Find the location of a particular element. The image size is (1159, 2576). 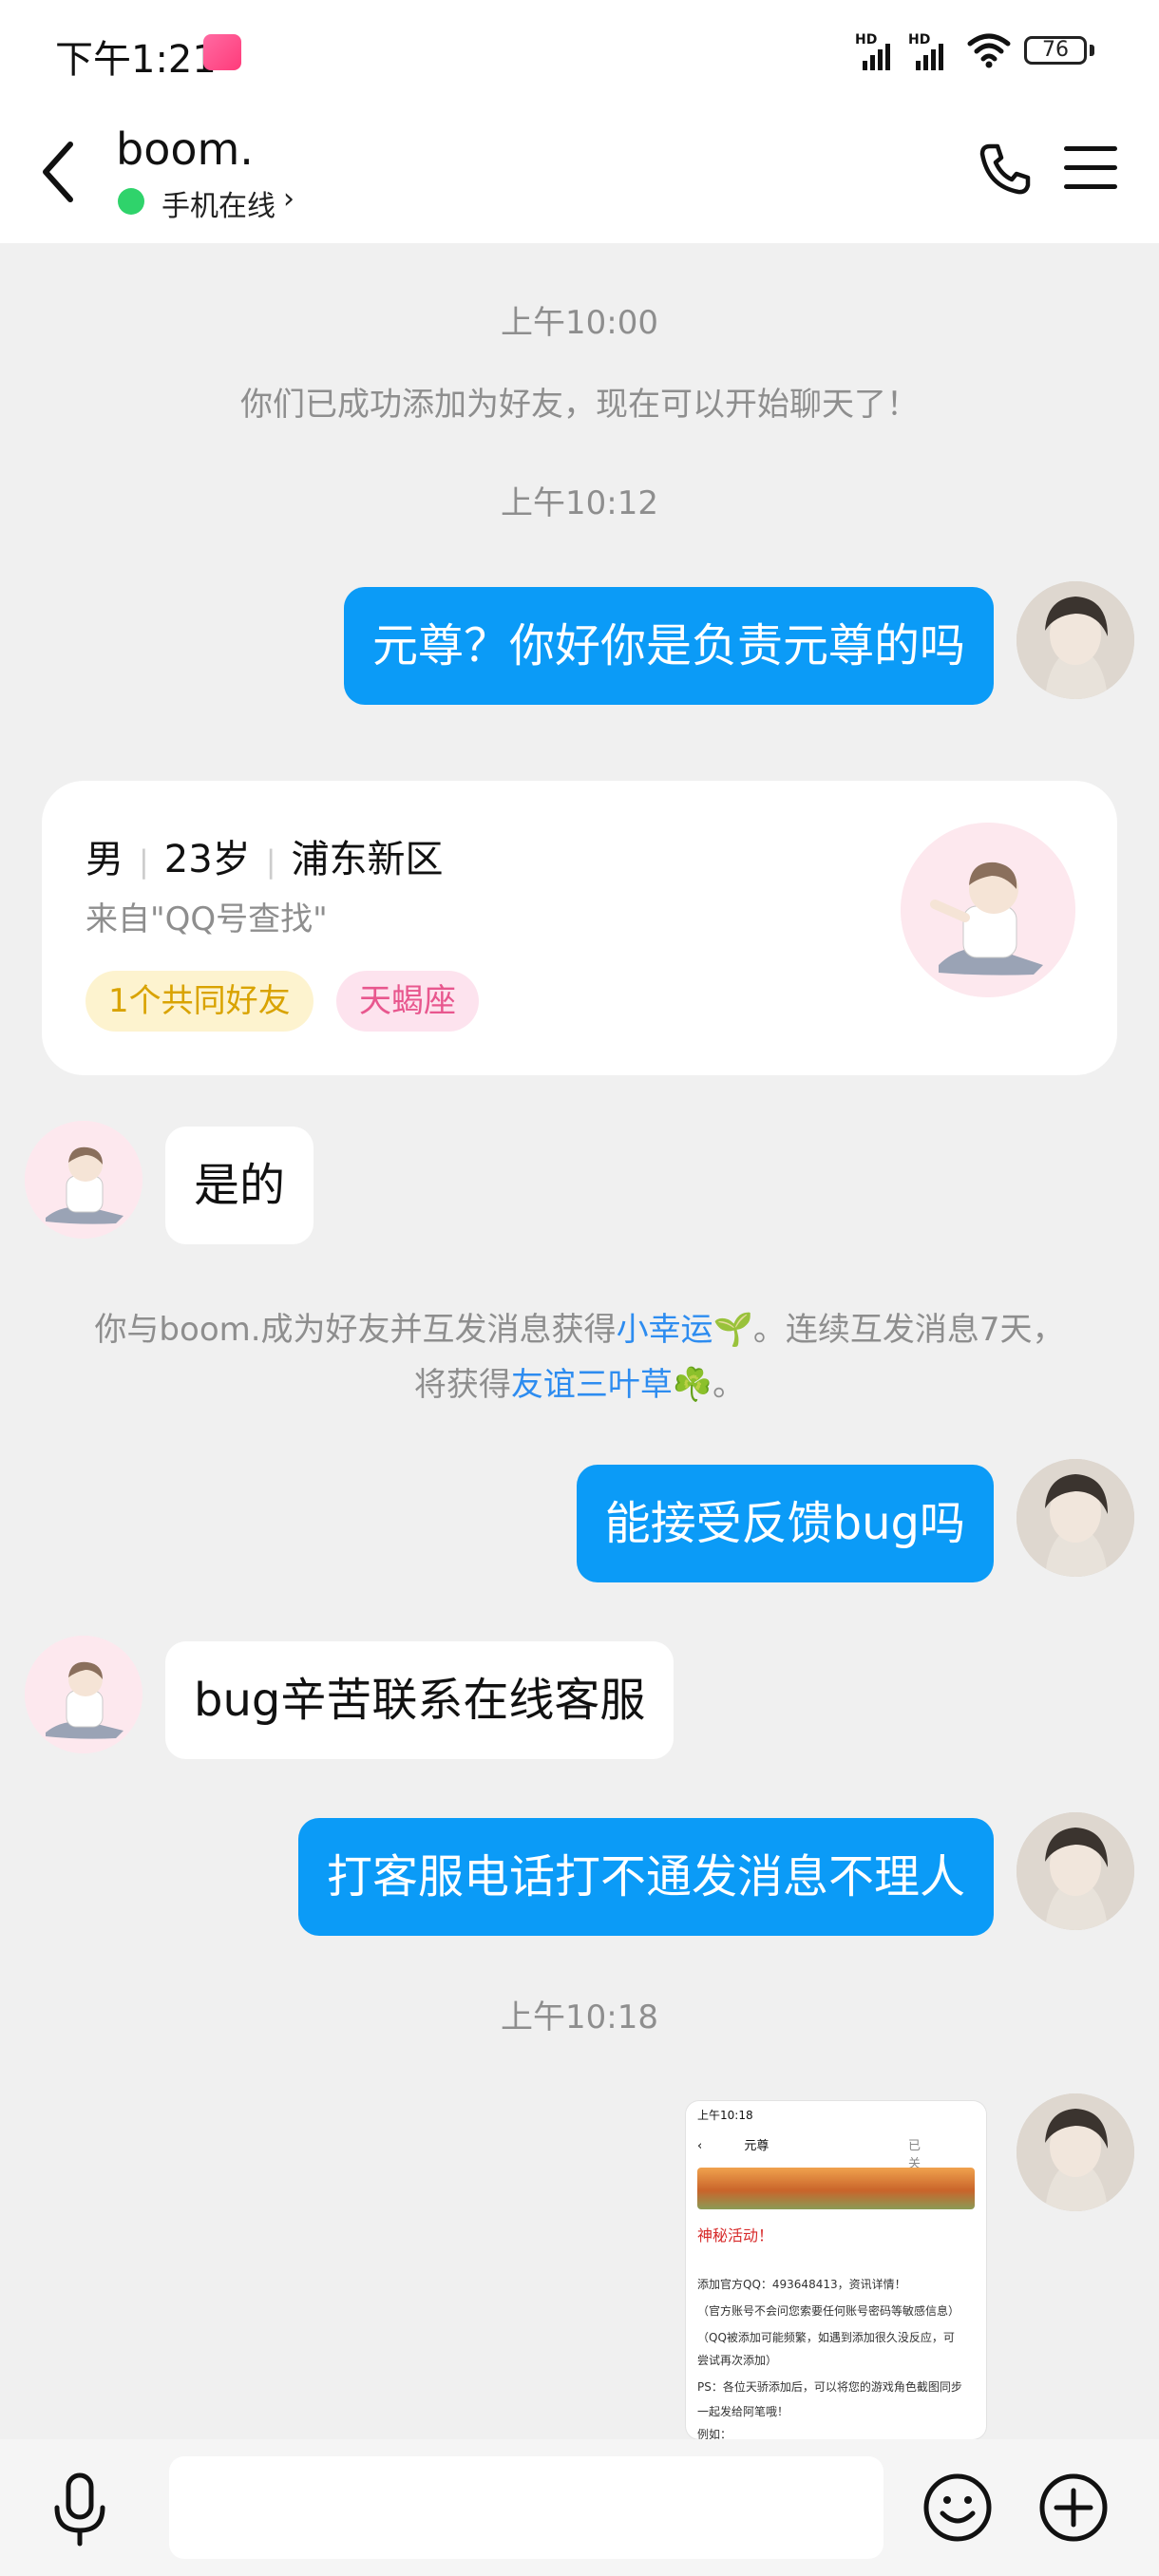

top-area: 下午1:21 HD HD 76 boom. 手机在线 › is located at coordinates (579, 121).